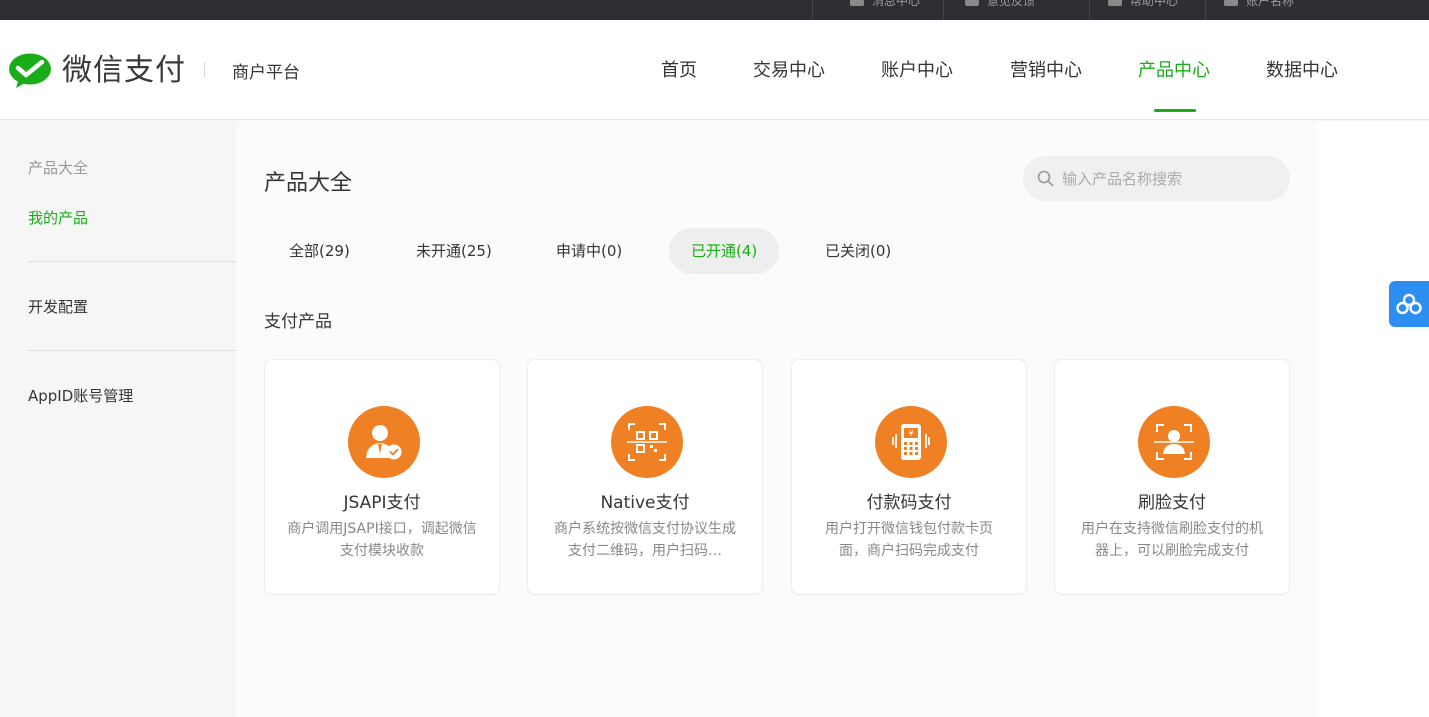 The image size is (1429, 717). What do you see at coordinates (1172, 178) in the screenshot?
I see `search-input` at bounding box center [1172, 178].